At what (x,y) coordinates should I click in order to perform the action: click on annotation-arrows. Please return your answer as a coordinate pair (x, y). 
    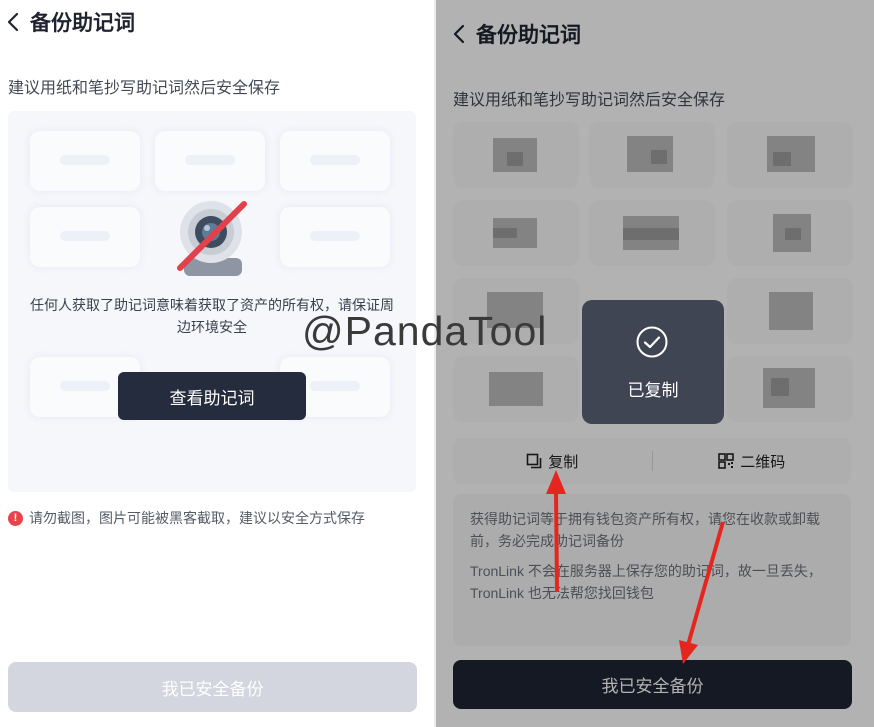
    Looking at the image, I should click on (635, 567).